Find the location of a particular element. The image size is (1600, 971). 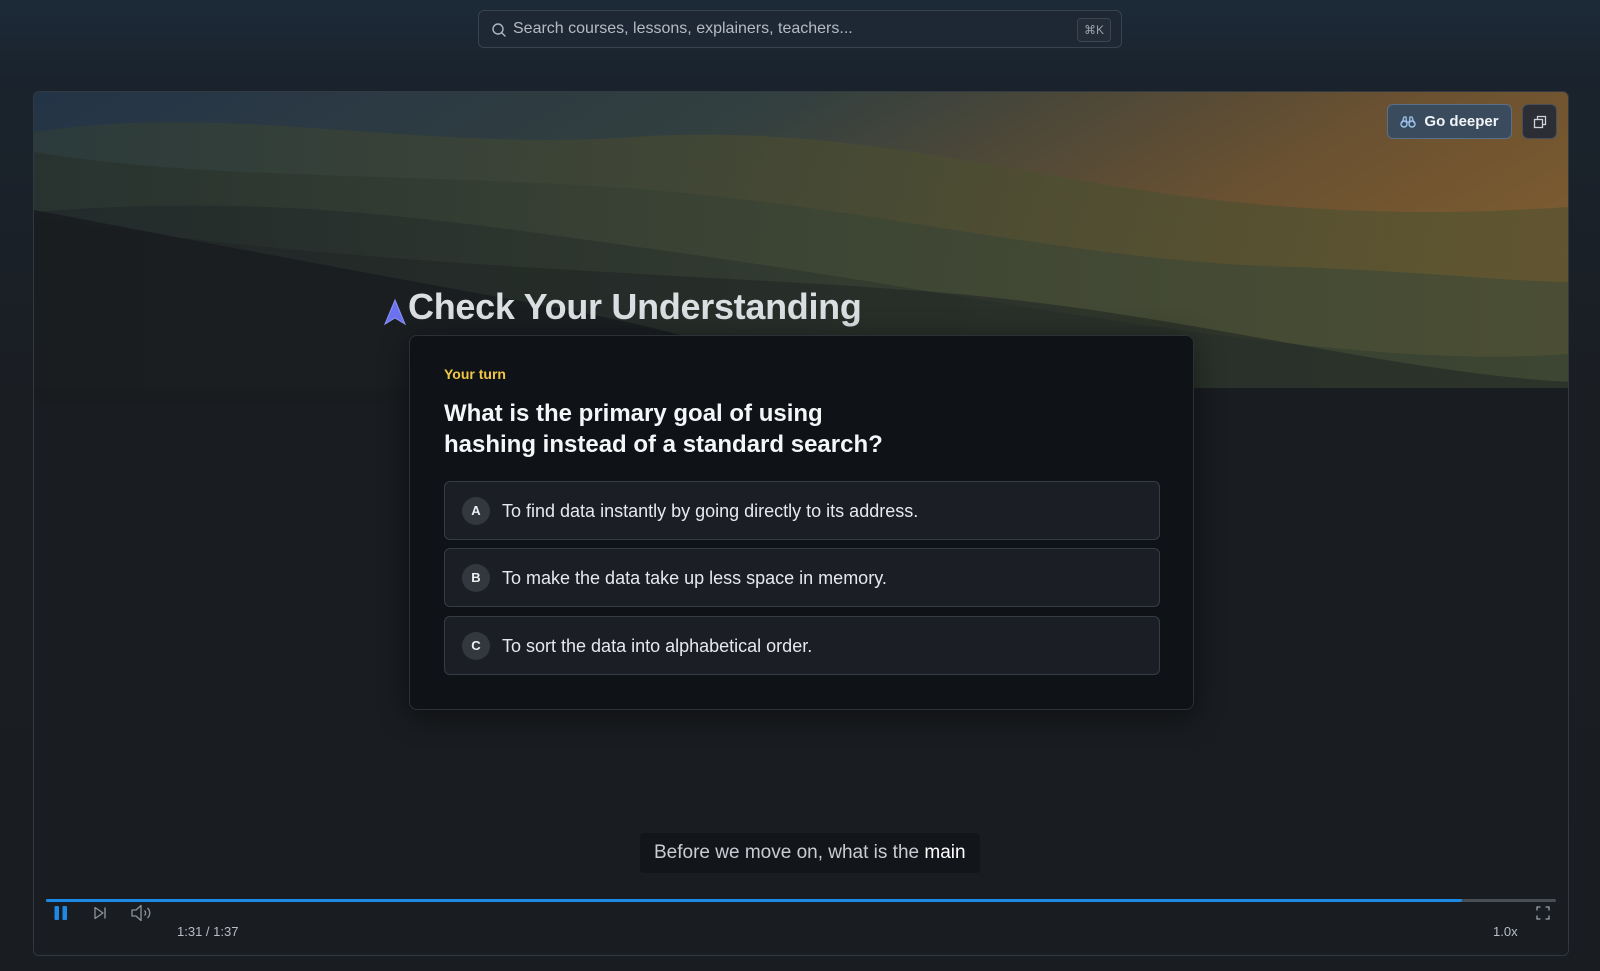

option-letter-badge: A is located at coordinates (476, 511).